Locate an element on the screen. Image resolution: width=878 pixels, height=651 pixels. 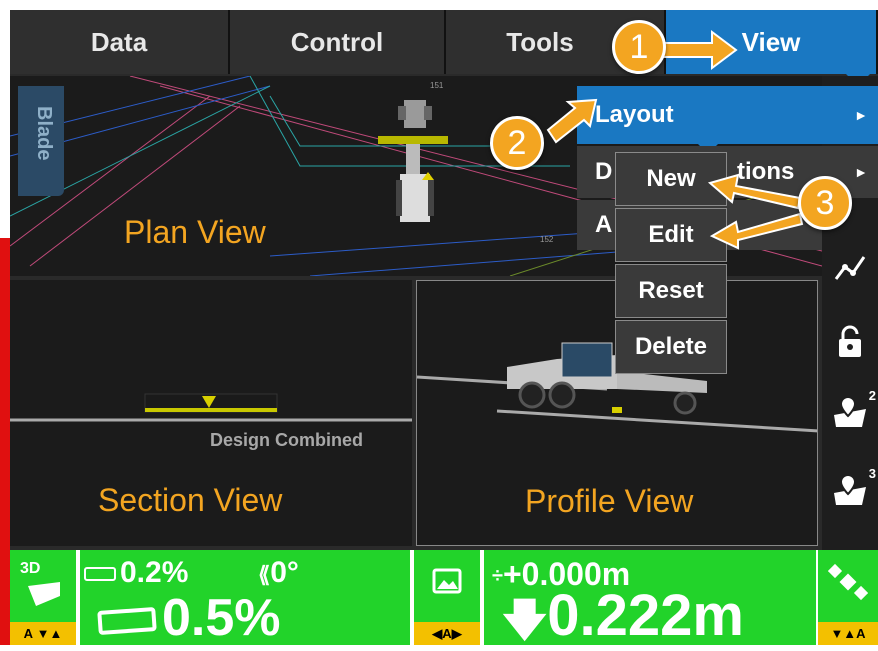
map-pin-superscript: 3 is located at coordinates (872, 473).